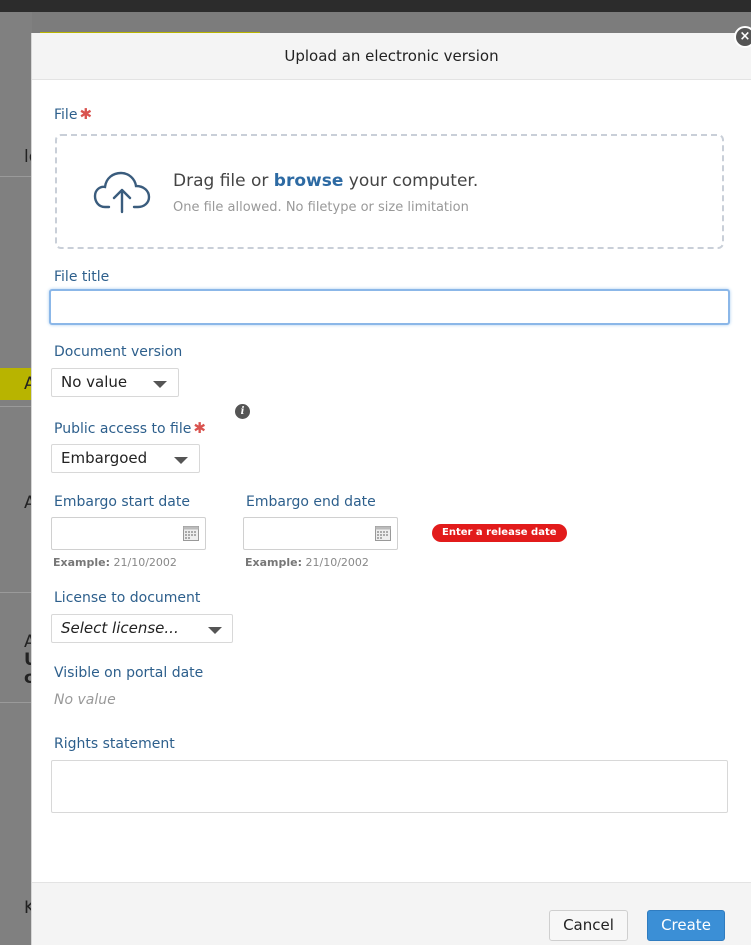 The image size is (751, 945). Describe the element at coordinates (309, 181) in the screenshot. I see `browse-link: browse` at that location.